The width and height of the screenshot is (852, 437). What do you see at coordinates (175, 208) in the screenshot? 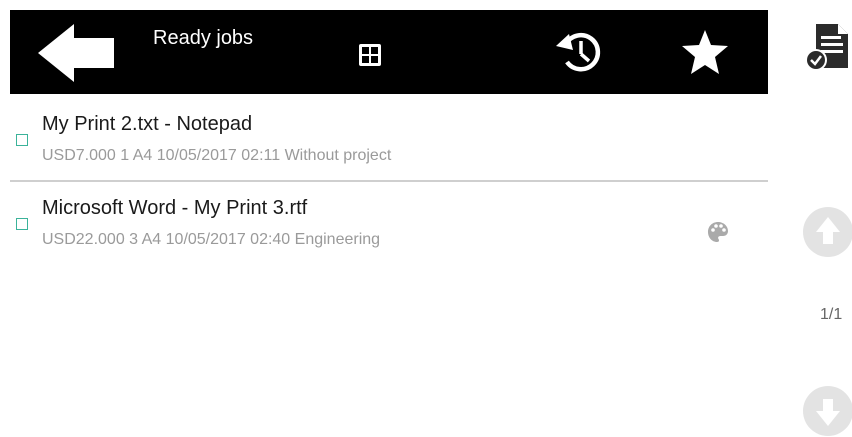
I see `job-title: Microsoft Word - My Print 3.rtf` at bounding box center [175, 208].